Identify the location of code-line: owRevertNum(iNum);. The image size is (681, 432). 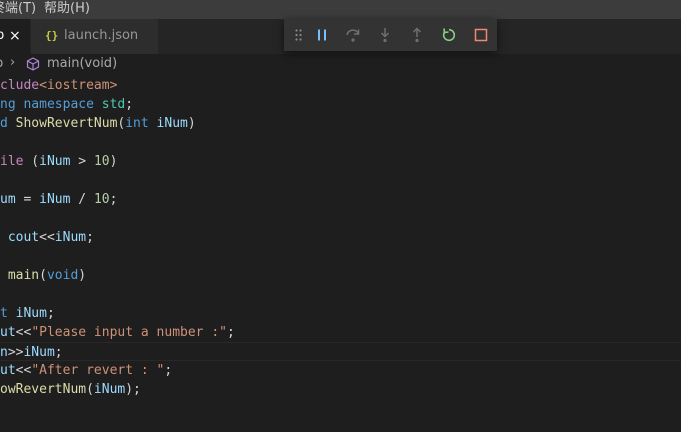
(340, 389).